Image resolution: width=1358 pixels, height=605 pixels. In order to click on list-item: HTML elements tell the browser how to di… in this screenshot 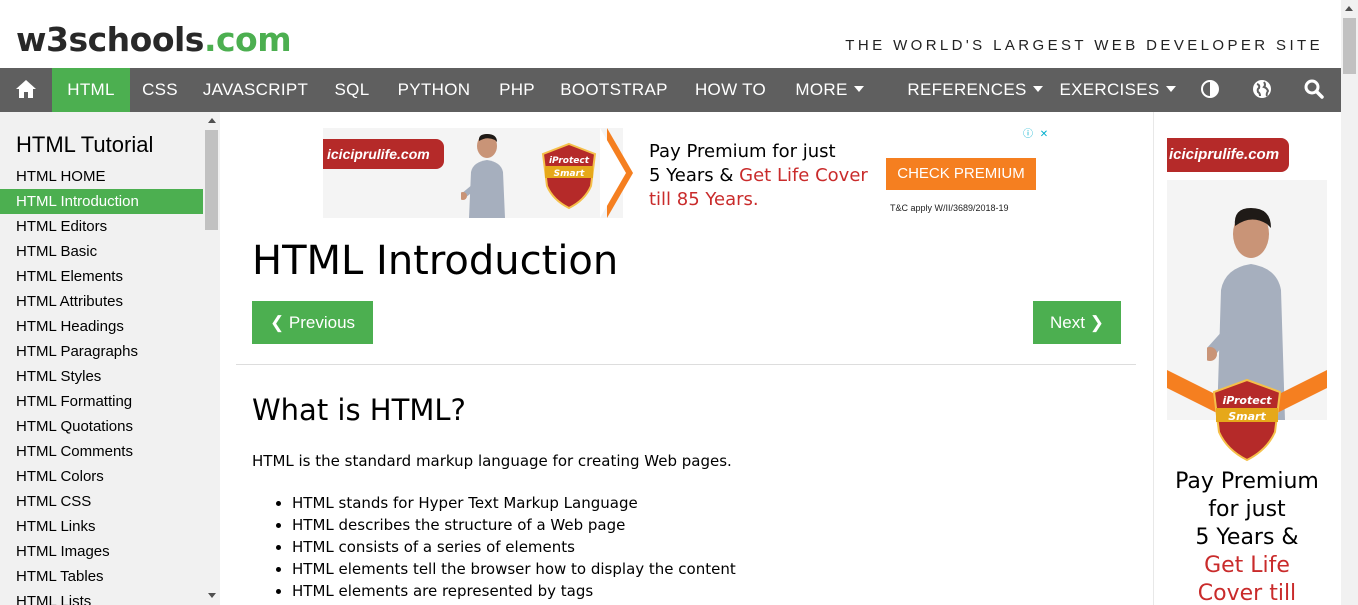, I will do `click(514, 569)`.